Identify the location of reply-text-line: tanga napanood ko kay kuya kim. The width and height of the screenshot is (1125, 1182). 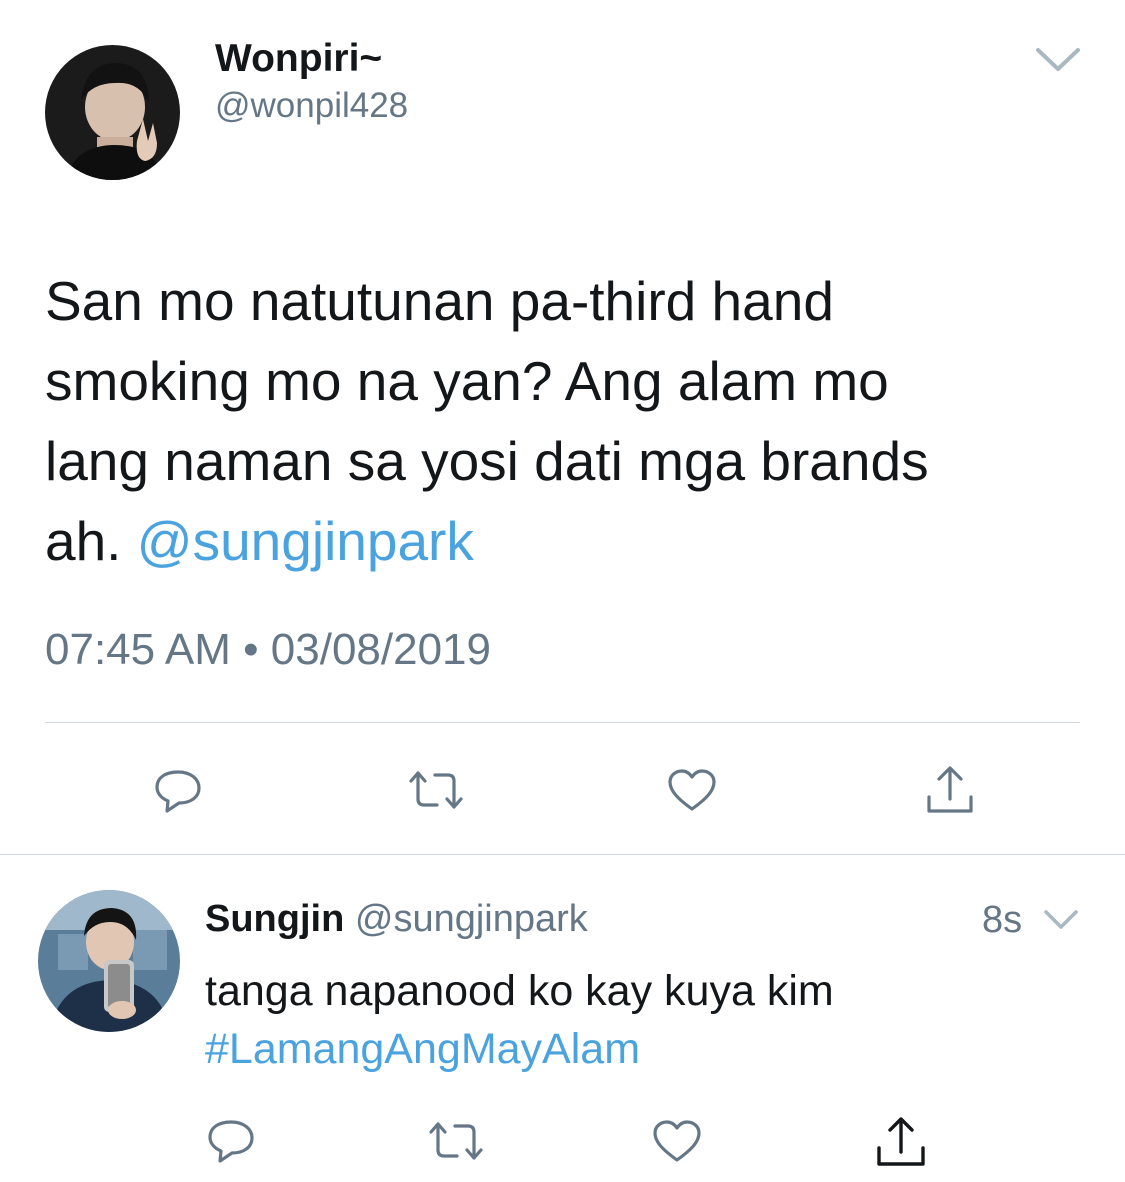
(519, 991).